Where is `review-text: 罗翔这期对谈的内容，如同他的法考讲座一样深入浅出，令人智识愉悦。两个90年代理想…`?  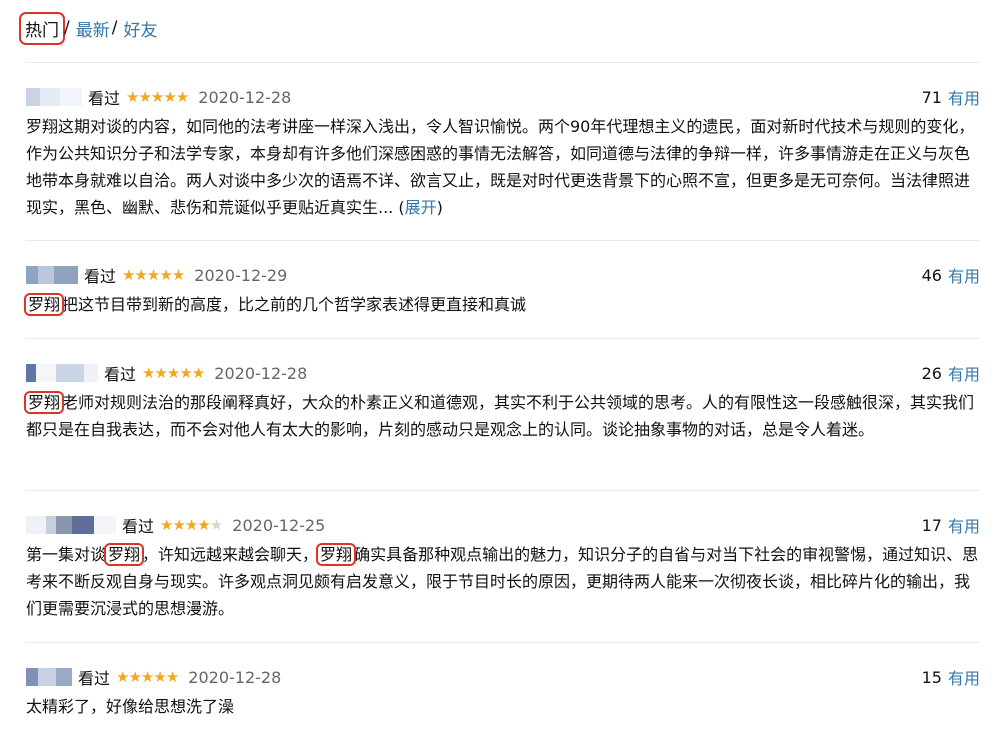
review-text: 罗翔这期对谈的内容，如同他的法考讲座一样深入浅出，令人智识愉悦。两个90年代理想… is located at coordinates (503, 167).